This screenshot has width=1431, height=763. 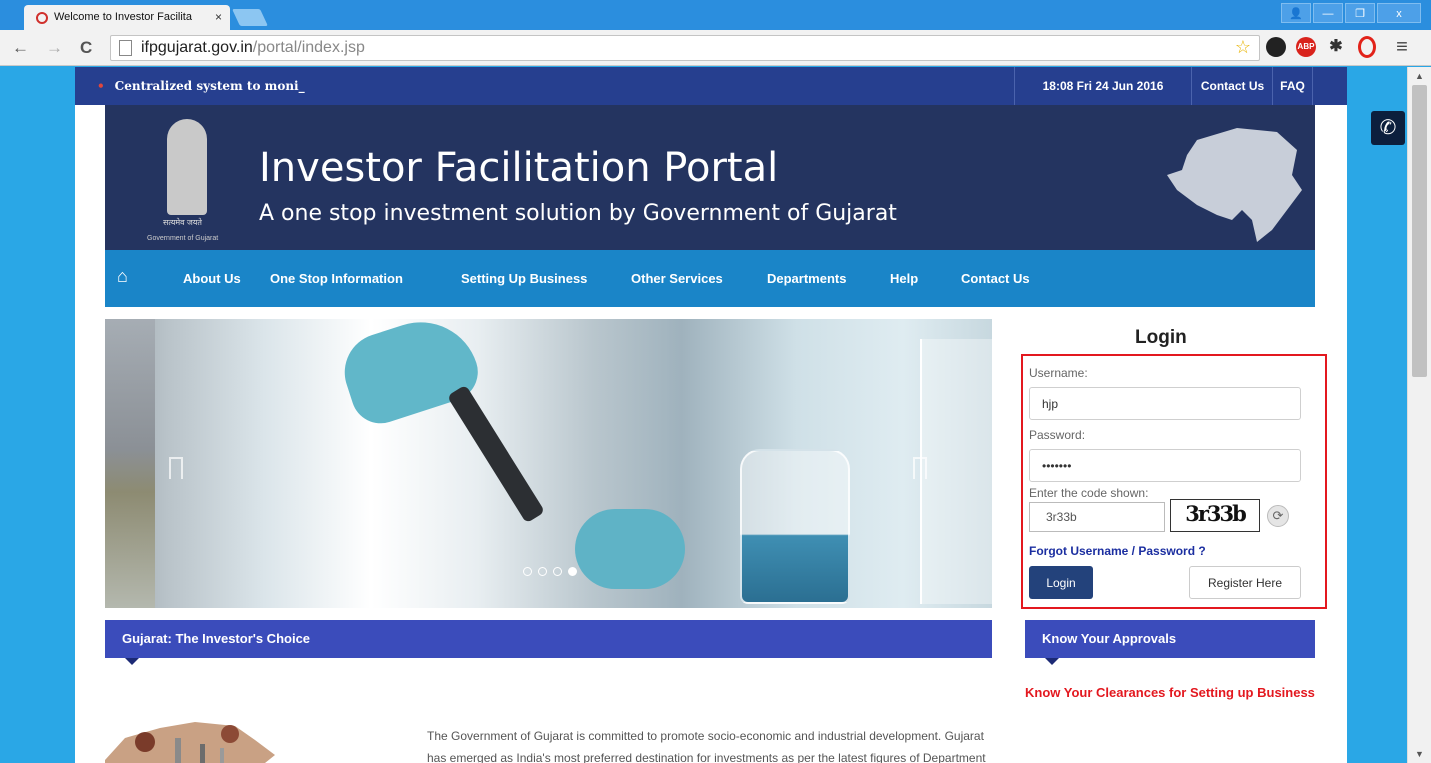 What do you see at coordinates (1243, 47) in the screenshot?
I see `bookmark-star-icon: ☆` at bounding box center [1243, 47].